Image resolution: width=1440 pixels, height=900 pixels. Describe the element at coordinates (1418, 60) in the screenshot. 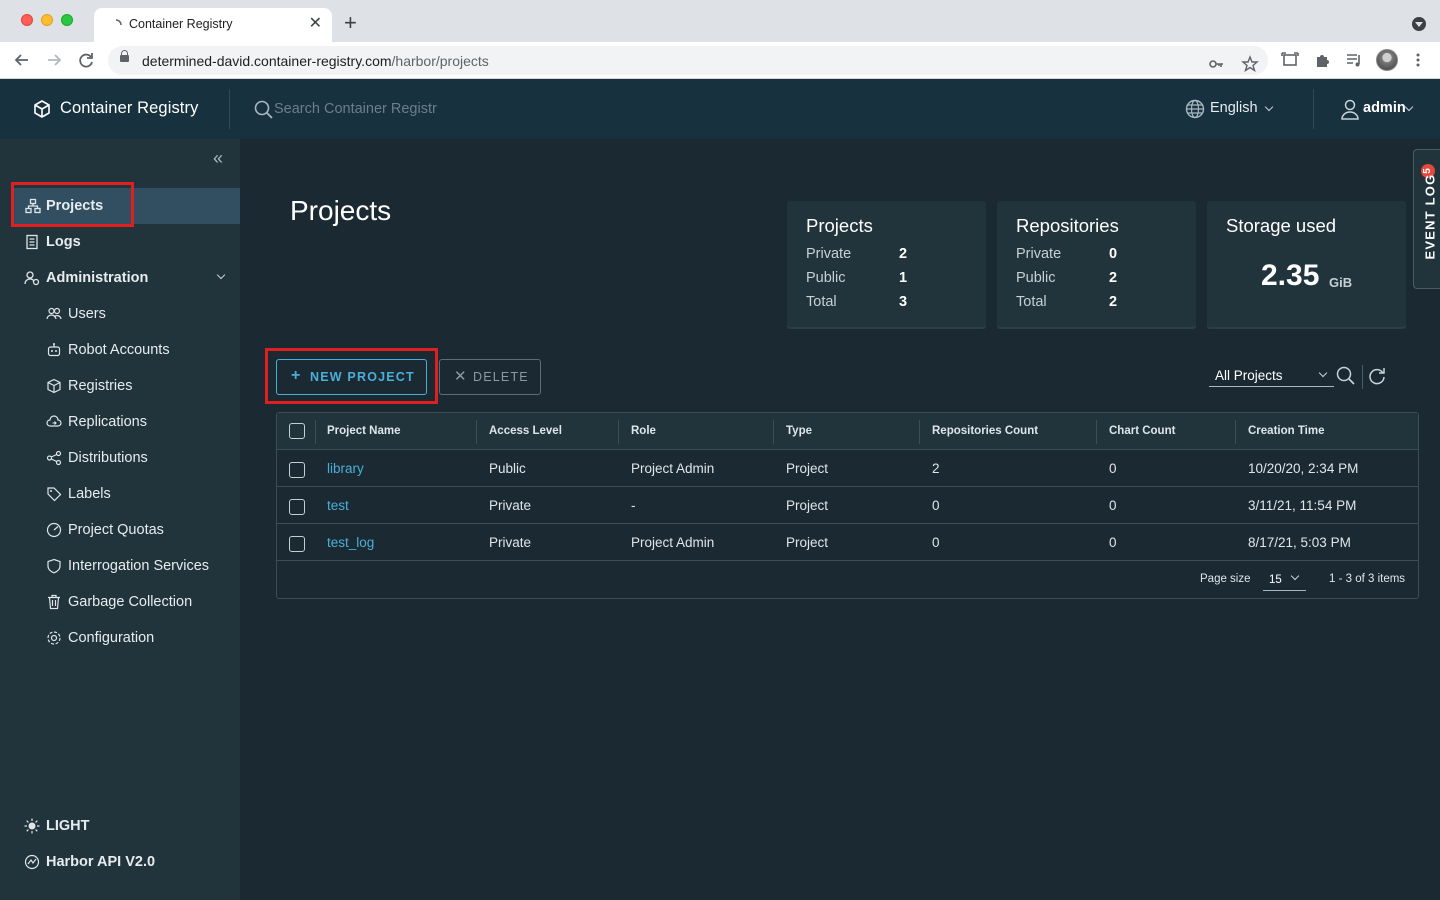

I see `kebab-menu-icon` at that location.